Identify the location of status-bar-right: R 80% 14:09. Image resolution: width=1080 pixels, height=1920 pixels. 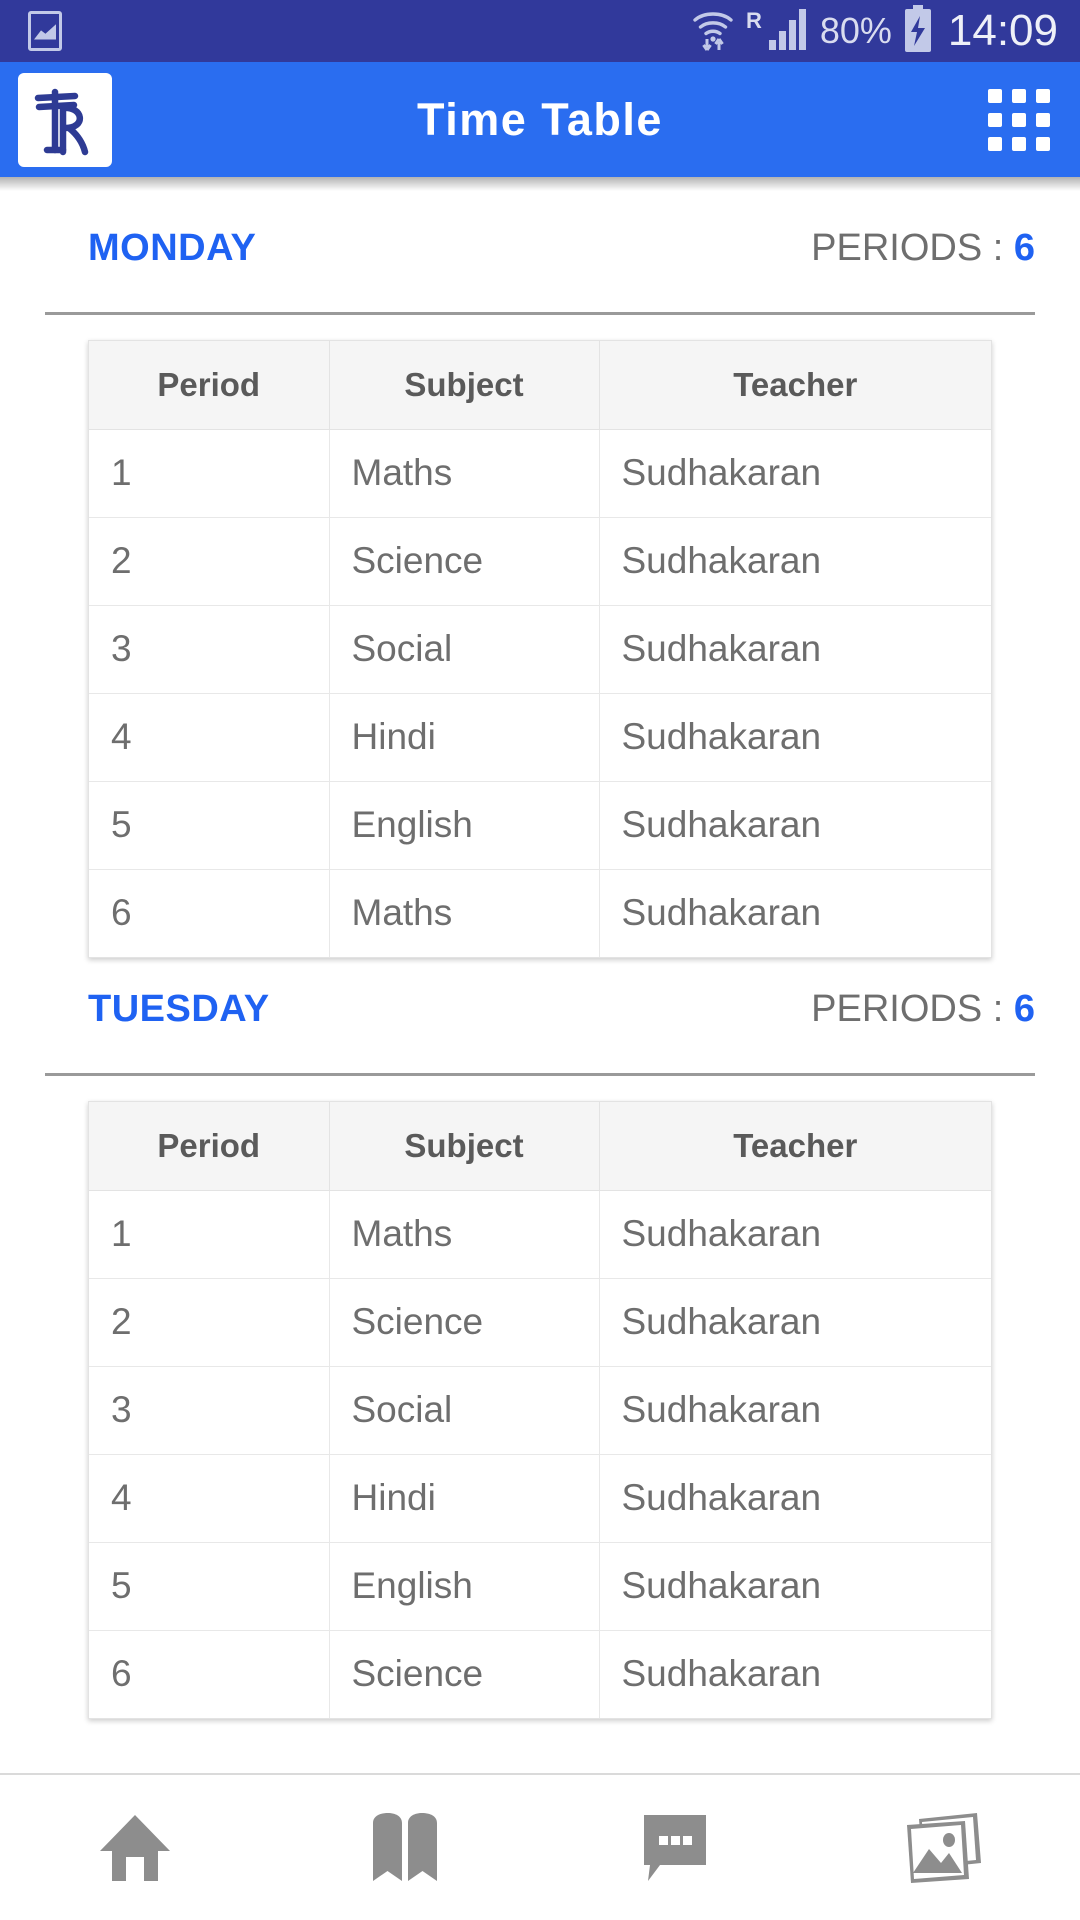
(874, 31).